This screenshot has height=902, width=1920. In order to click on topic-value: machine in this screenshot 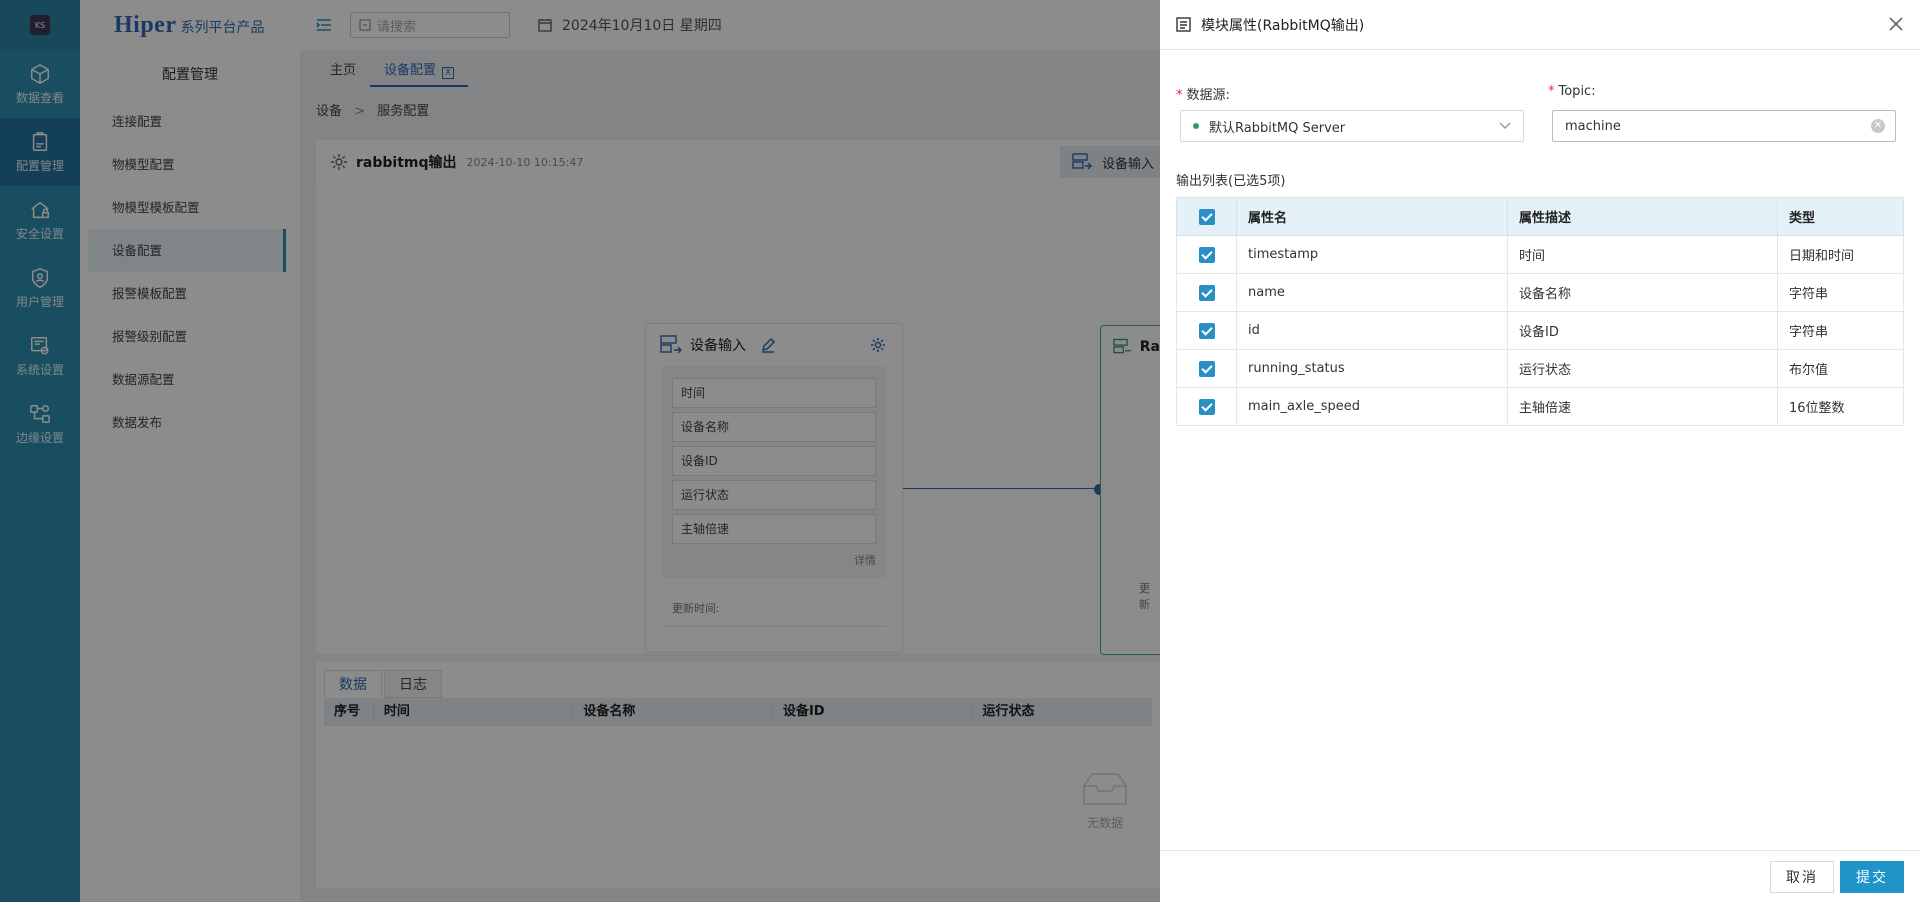, I will do `click(1593, 126)`.